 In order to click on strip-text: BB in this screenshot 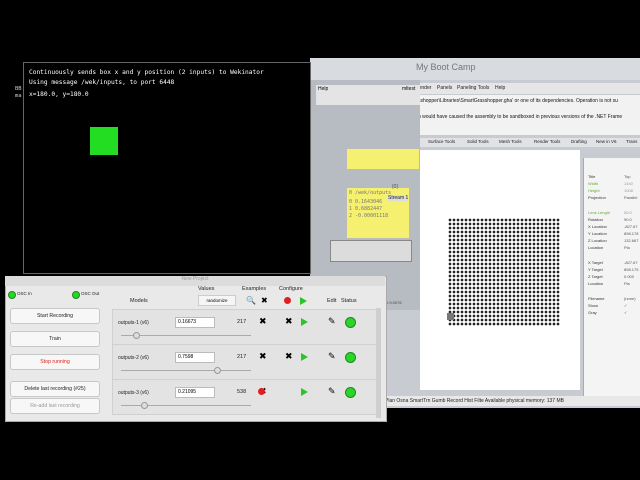, I will do `click(18, 89)`.